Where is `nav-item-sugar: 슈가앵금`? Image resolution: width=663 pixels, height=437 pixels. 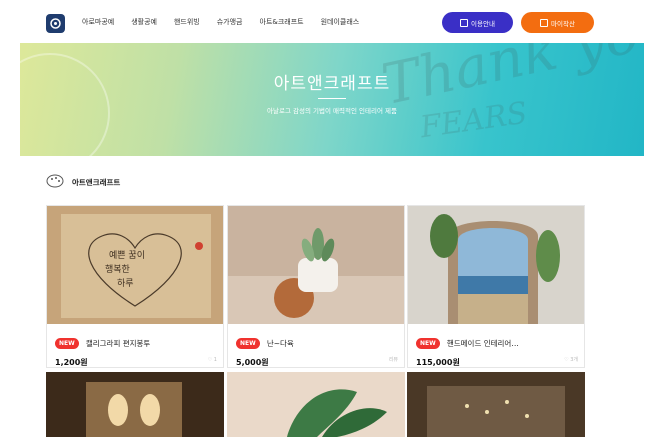
nav-item-sugar: 슈가앵금 is located at coordinates (230, 22).